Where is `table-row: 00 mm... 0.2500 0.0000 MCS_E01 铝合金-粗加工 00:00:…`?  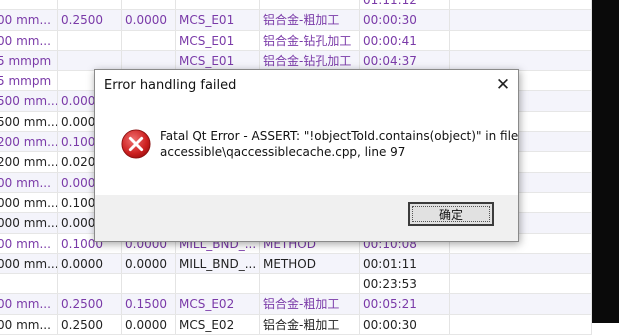 table-row: 00 mm... 0.2500 0.0000 MCS_E01 铝合金-粗加工 00:00:… is located at coordinates (296, 20).